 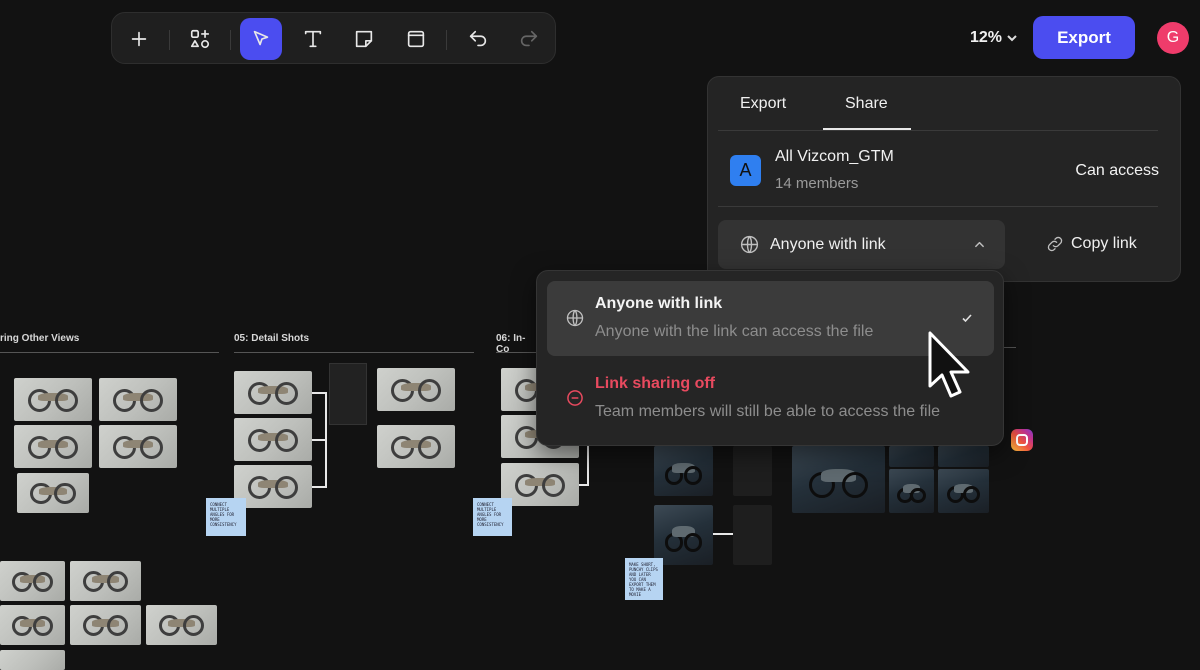 I want to click on frame-title: 06: In-Co, so click(x=516, y=344).